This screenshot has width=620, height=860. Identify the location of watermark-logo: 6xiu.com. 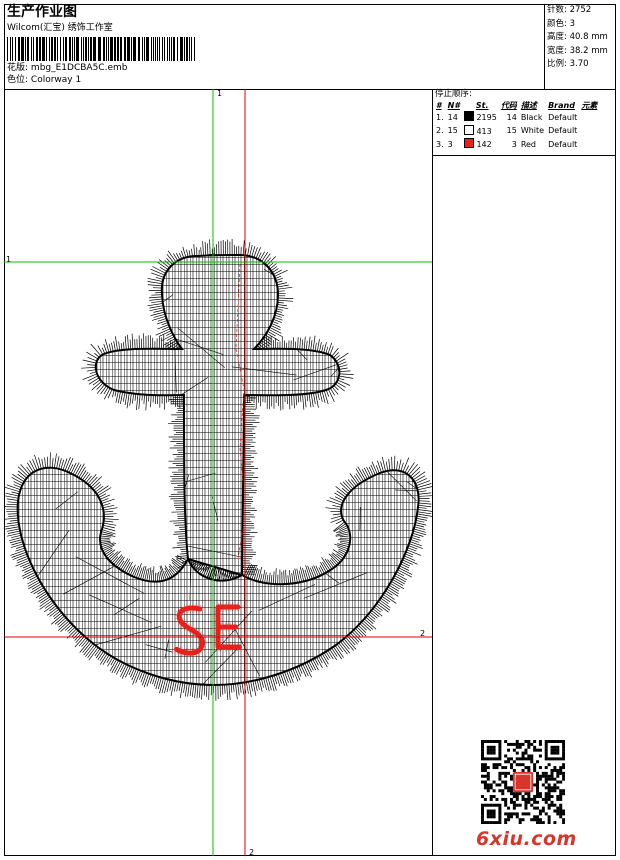
(526, 839).